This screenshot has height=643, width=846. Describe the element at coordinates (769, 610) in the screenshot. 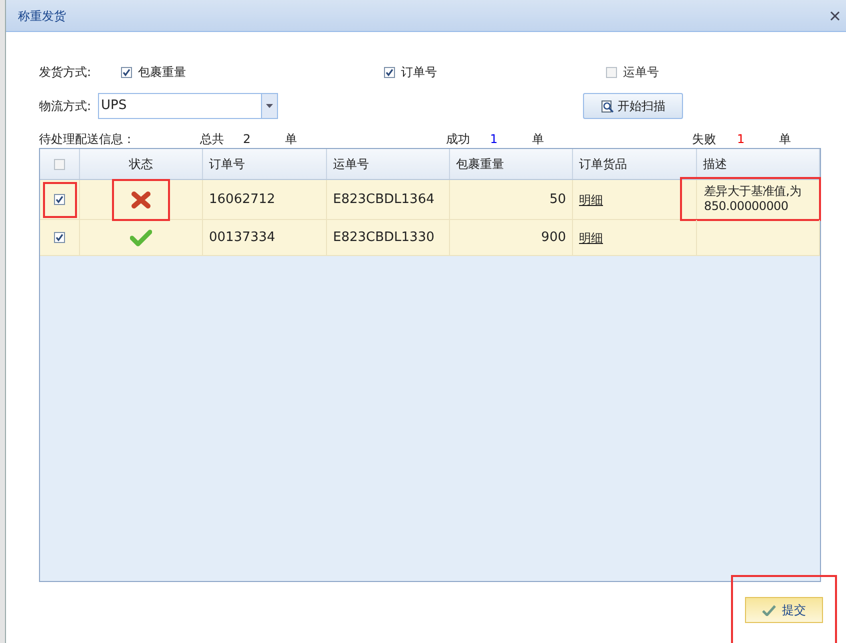

I see `check-icon` at that location.